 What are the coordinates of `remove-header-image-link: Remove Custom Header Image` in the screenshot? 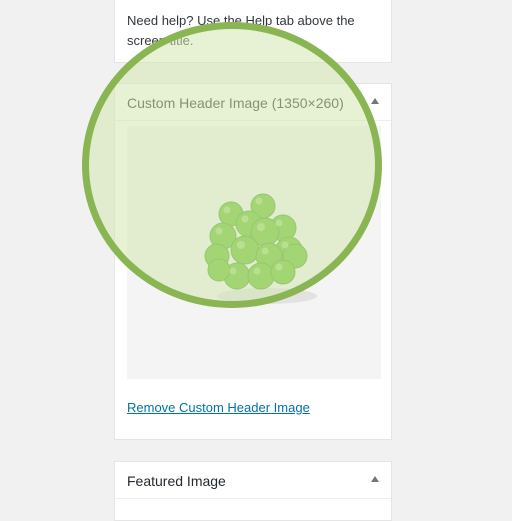 It's located at (218, 408).